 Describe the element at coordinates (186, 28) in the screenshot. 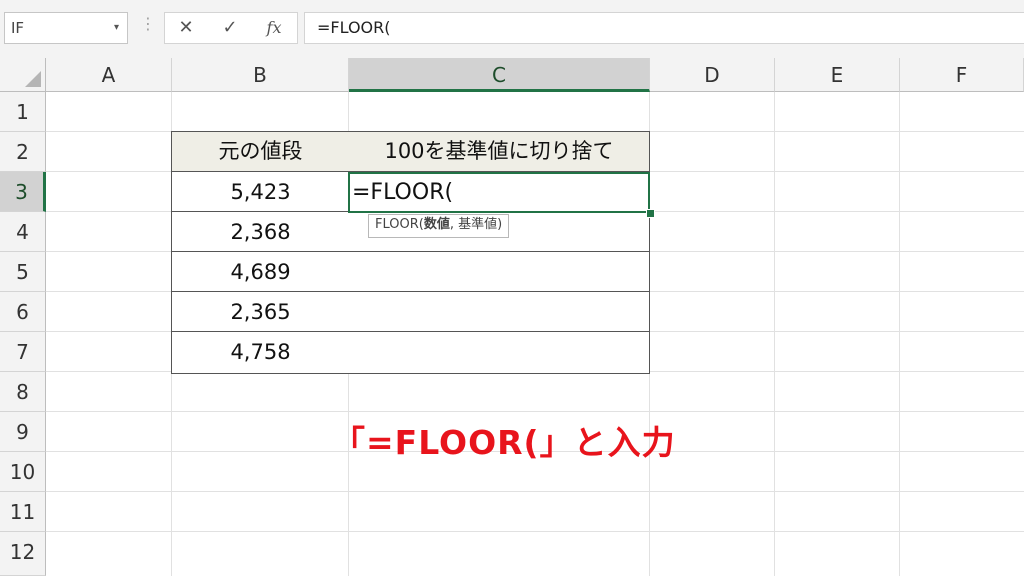

I see `cancel-icon: ✕` at that location.